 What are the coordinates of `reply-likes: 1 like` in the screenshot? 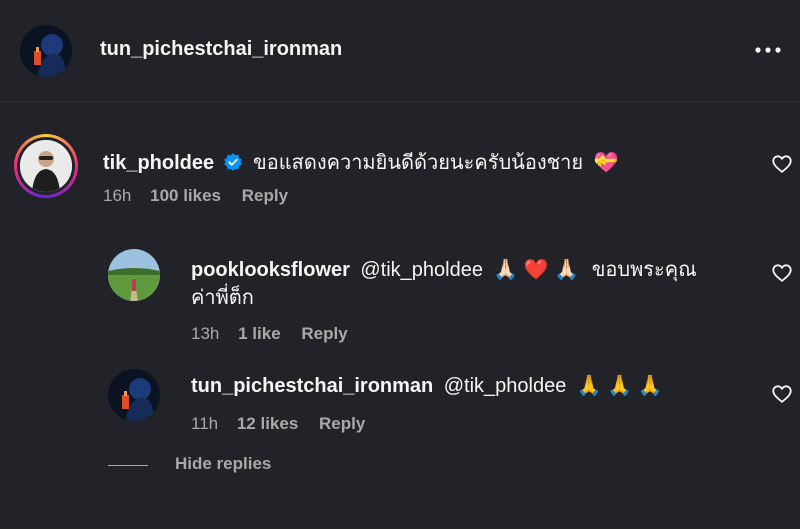 It's located at (259, 333).